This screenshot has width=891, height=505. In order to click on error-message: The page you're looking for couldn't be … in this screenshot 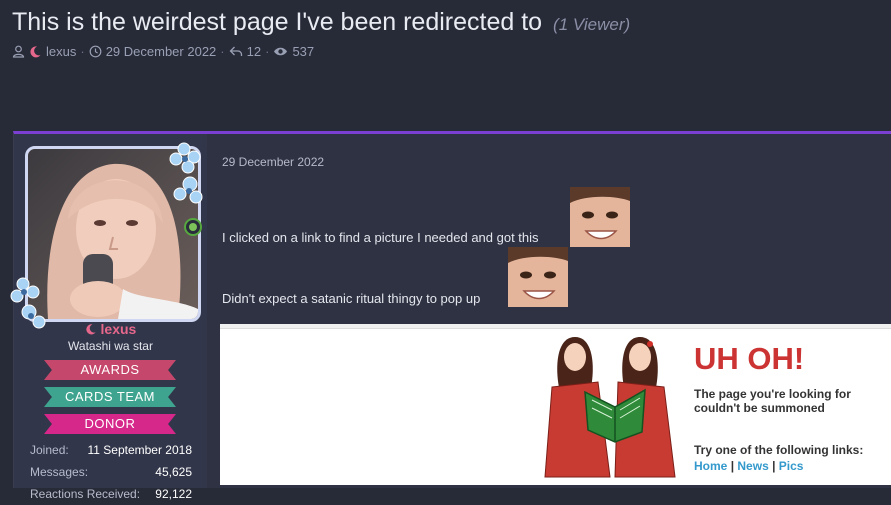, I will do `click(772, 401)`.